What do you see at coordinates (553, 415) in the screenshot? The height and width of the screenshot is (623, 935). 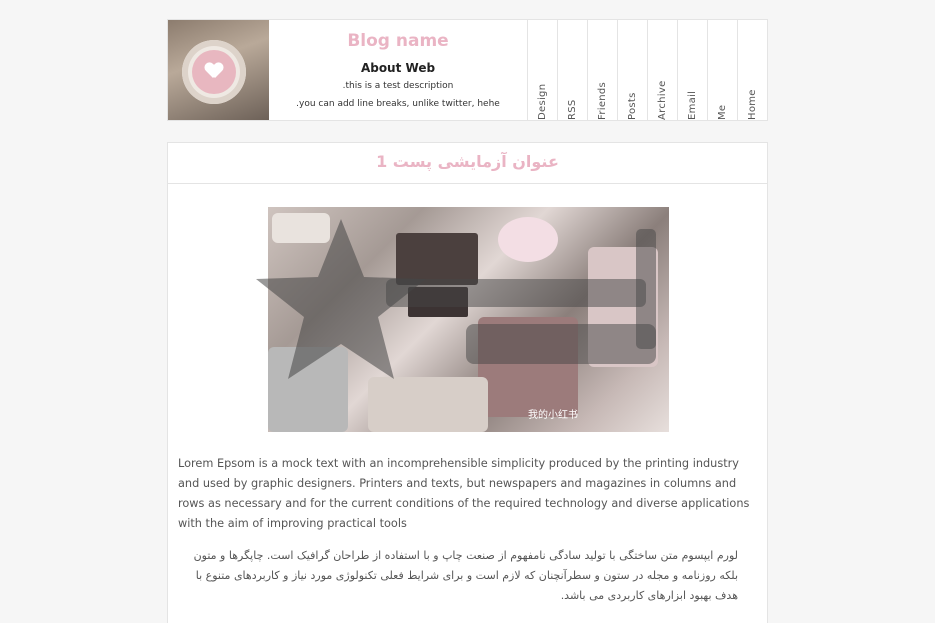 I see `image-caption: 我的小红书` at bounding box center [553, 415].